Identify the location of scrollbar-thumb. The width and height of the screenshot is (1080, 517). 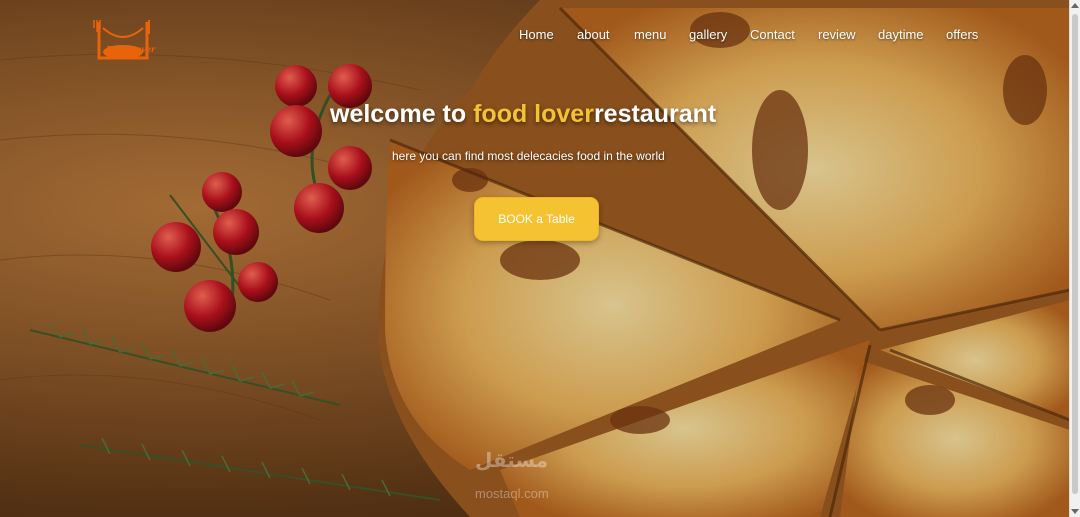
(1075, 254).